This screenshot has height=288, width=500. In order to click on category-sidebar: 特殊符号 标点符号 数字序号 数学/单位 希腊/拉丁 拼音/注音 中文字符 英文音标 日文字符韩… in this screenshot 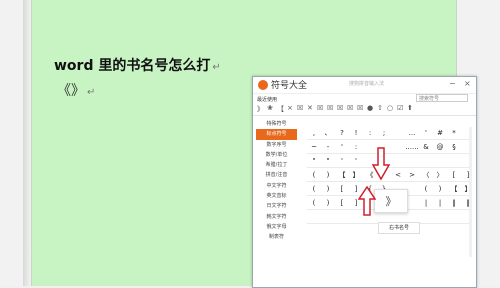, I will do `click(276, 181)`.